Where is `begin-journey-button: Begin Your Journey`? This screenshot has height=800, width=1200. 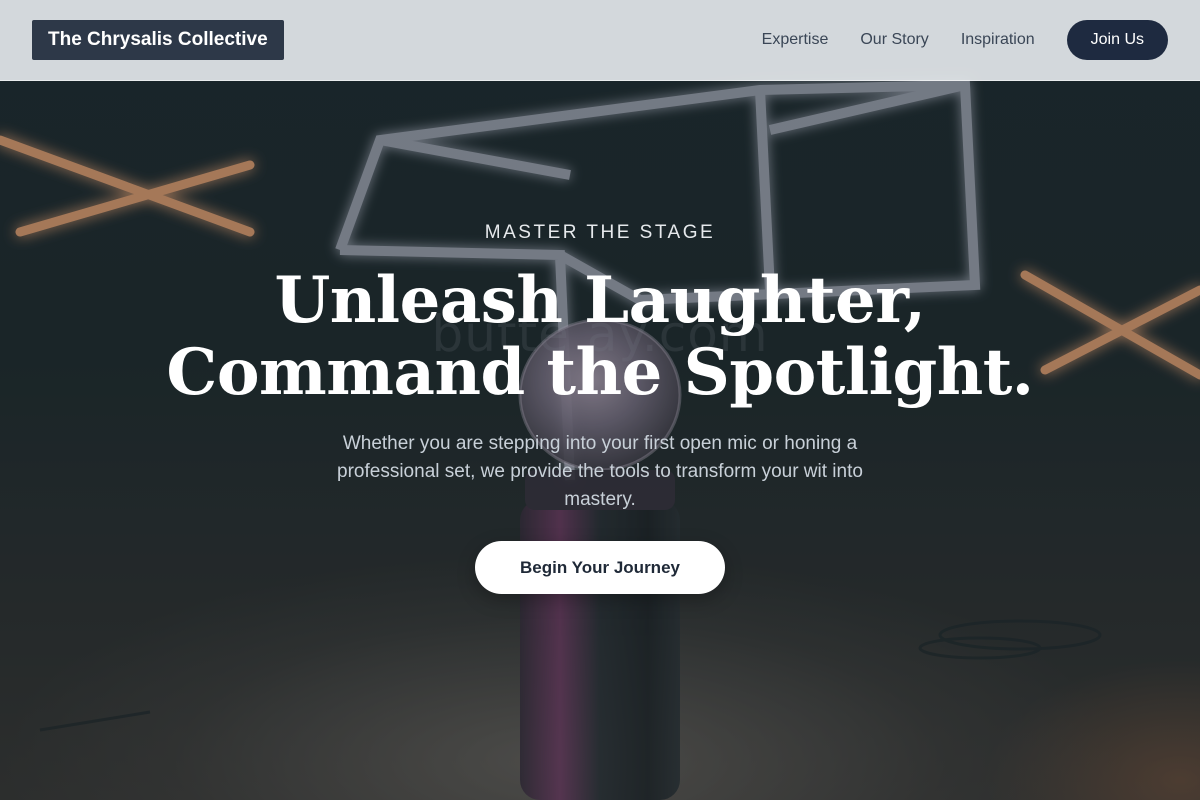 begin-journey-button: Begin Your Journey is located at coordinates (600, 567).